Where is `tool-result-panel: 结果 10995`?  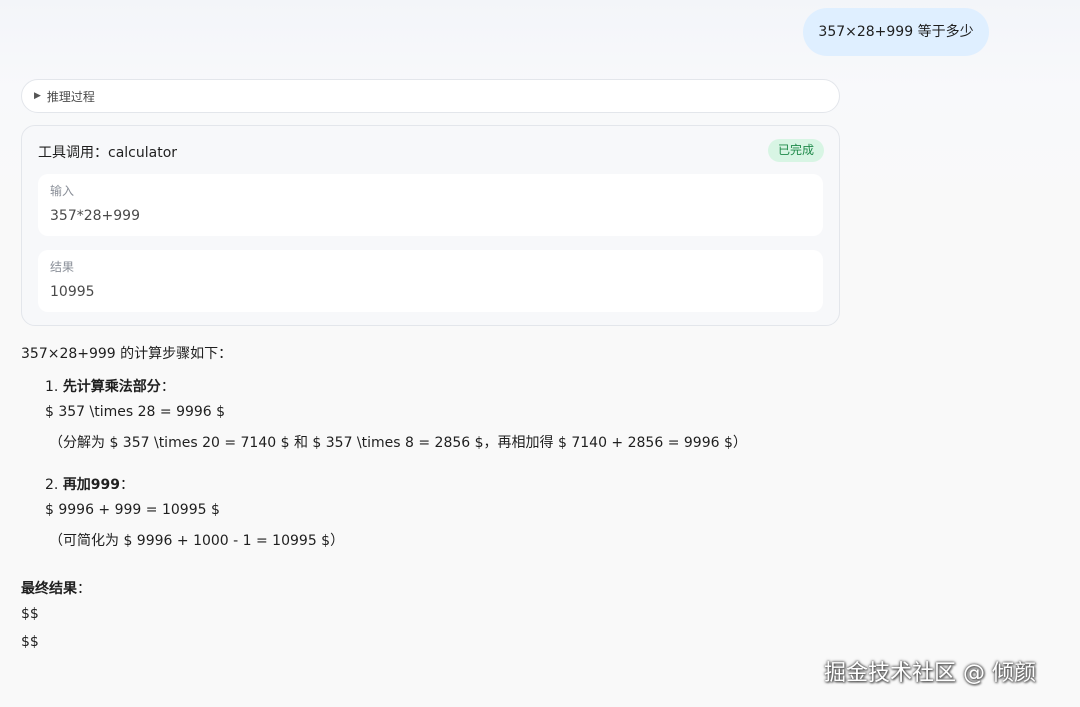
tool-result-panel: 结果 10995 is located at coordinates (430, 281).